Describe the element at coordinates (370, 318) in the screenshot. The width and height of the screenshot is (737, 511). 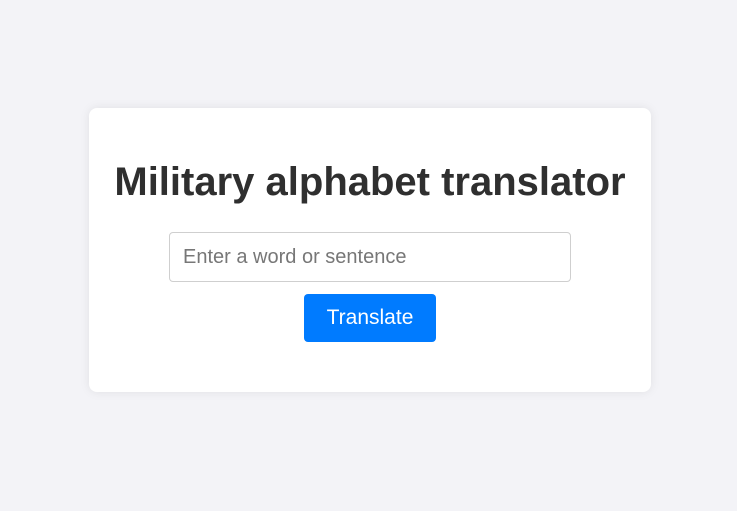
I see `translate-button: Translate` at that location.